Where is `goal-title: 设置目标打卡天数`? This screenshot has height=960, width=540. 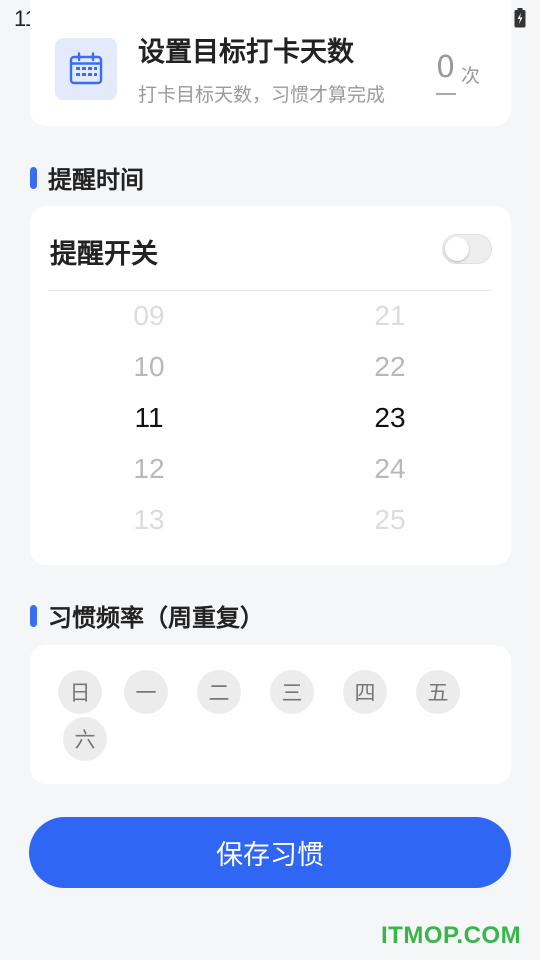 goal-title: 设置目标打卡天数 is located at coordinates (246, 52).